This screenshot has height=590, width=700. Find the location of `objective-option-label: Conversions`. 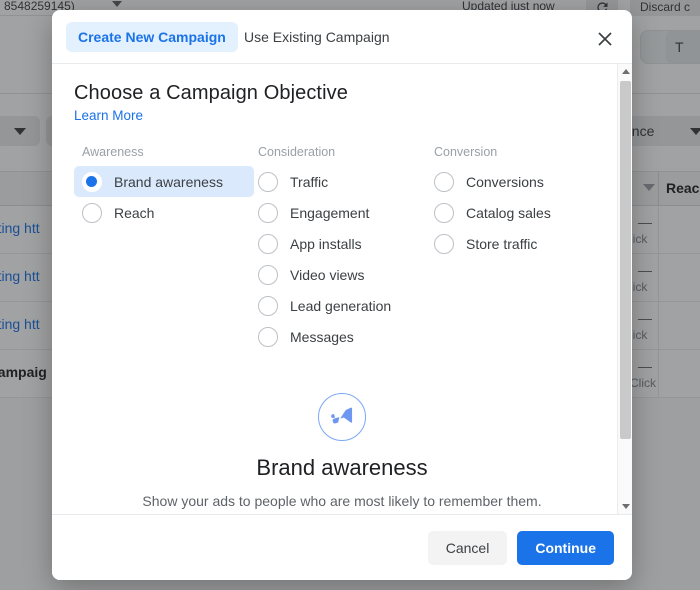

objective-option-label: Conversions is located at coordinates (505, 181).